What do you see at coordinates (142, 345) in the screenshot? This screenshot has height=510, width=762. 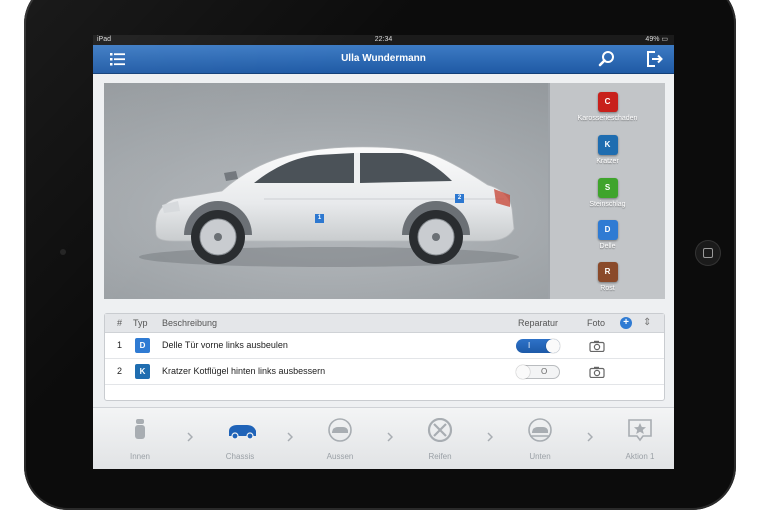 I see `row-type-badge: D` at bounding box center [142, 345].